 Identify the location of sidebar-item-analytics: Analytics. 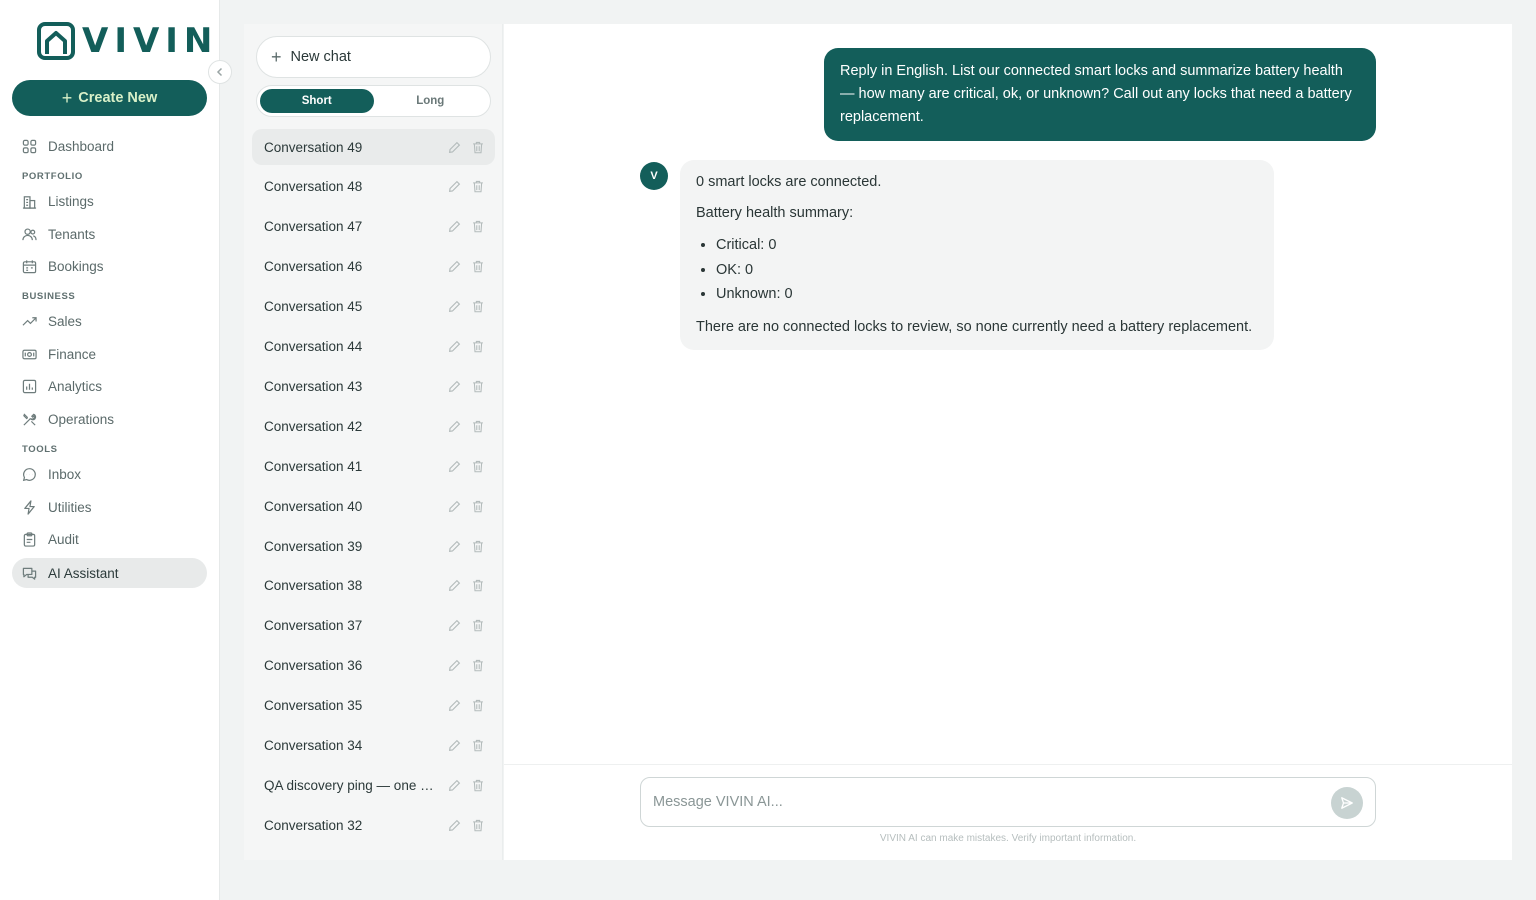
(109, 386).